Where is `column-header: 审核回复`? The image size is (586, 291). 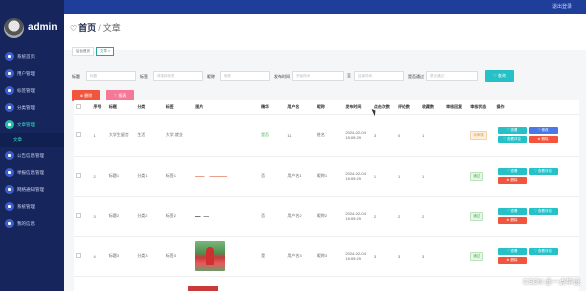
column-header: 审核回复 is located at coordinates (456, 107).